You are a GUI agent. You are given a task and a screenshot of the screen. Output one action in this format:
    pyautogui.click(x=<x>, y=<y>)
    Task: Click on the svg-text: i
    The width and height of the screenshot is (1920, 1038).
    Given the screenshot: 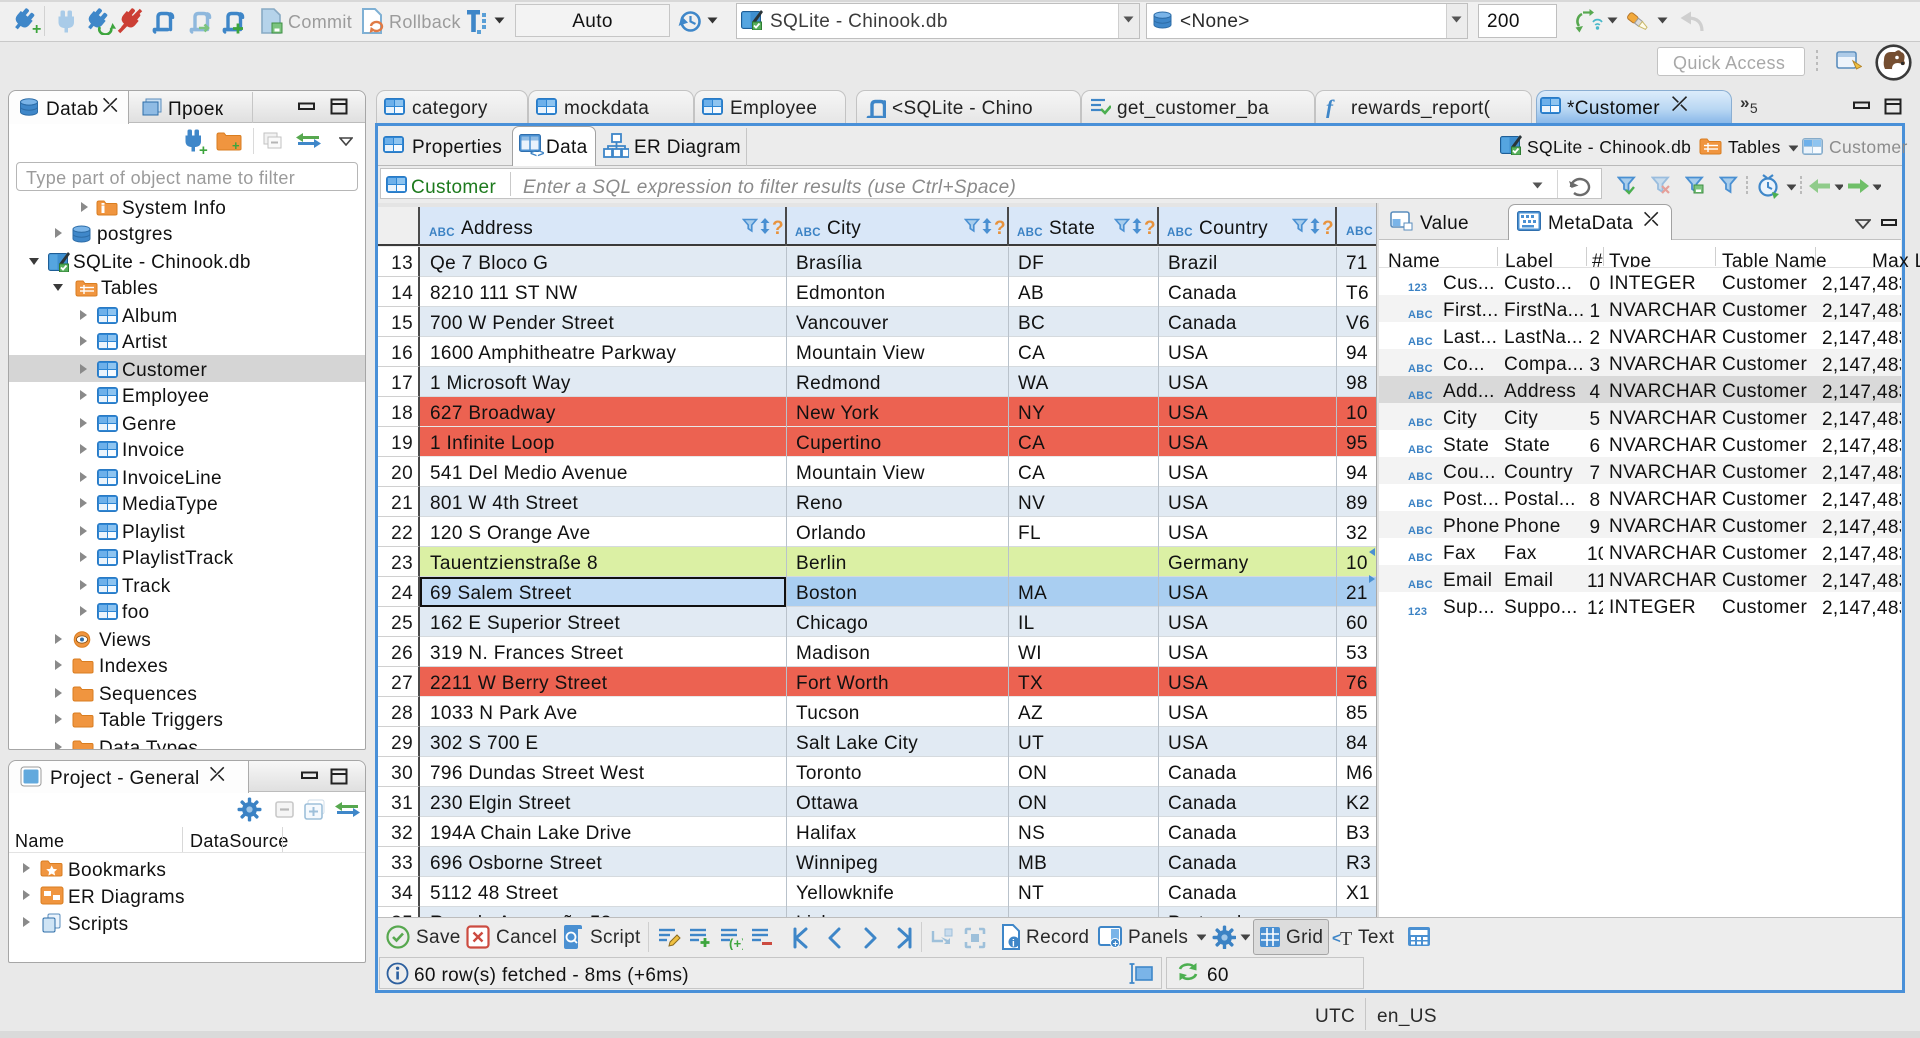 What is the action you would take?
    pyautogui.click(x=1013, y=944)
    